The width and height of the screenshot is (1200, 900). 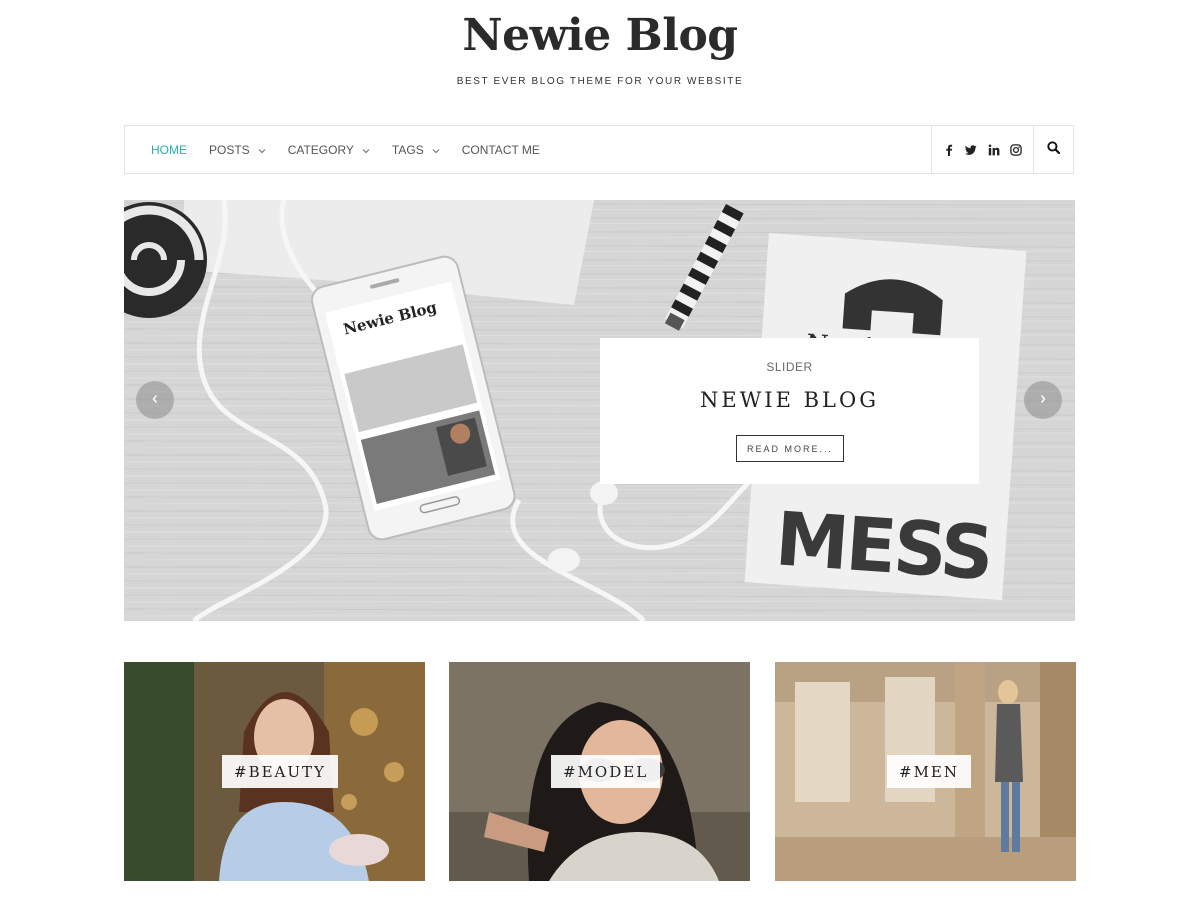 I want to click on nav-item-posts: POSTS, so click(x=237, y=150).